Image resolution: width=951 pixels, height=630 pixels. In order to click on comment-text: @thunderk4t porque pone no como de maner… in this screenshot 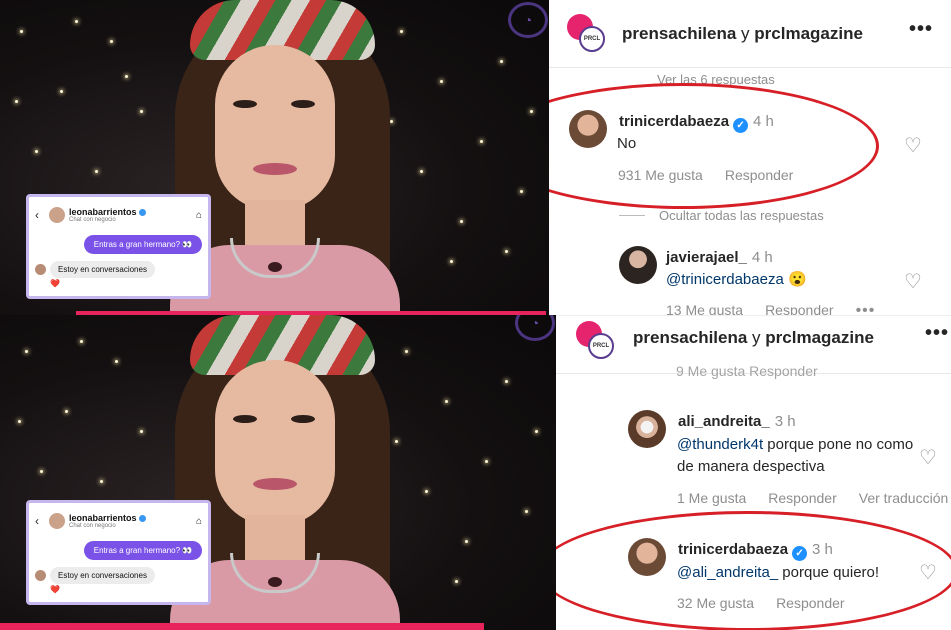, I will do `click(797, 456)`.